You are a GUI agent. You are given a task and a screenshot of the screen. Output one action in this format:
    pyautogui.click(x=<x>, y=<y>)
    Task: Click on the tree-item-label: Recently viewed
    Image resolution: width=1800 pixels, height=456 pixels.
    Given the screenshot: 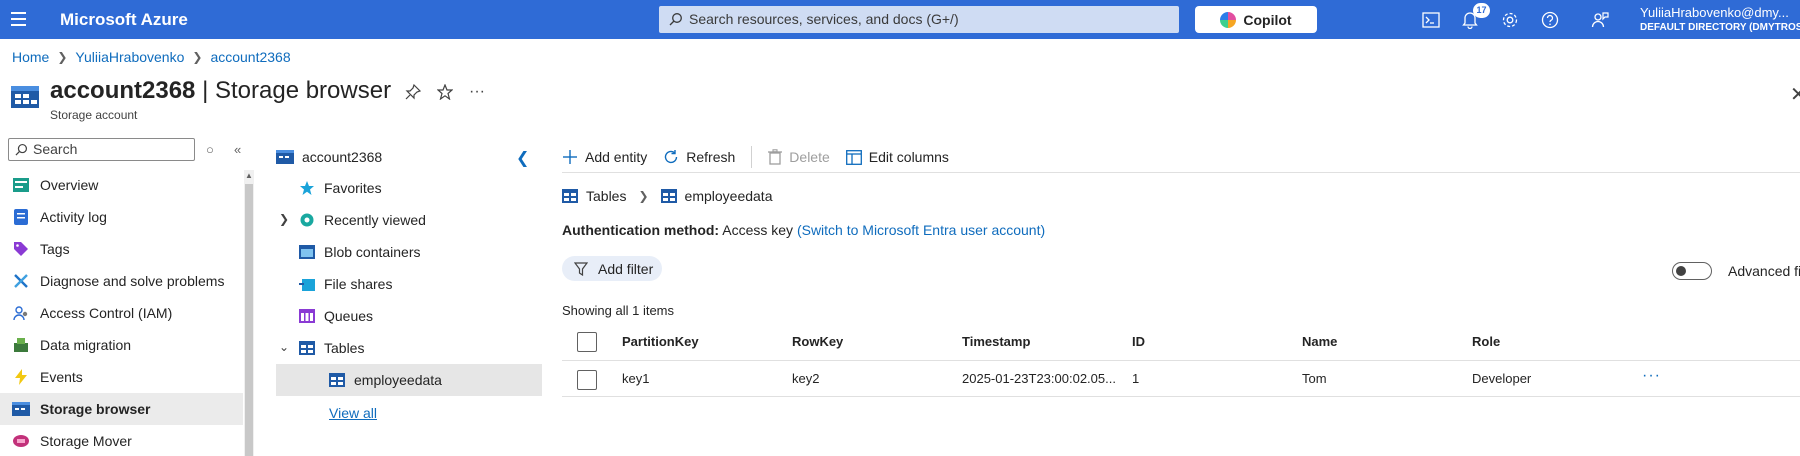 What is the action you would take?
    pyautogui.click(x=375, y=220)
    